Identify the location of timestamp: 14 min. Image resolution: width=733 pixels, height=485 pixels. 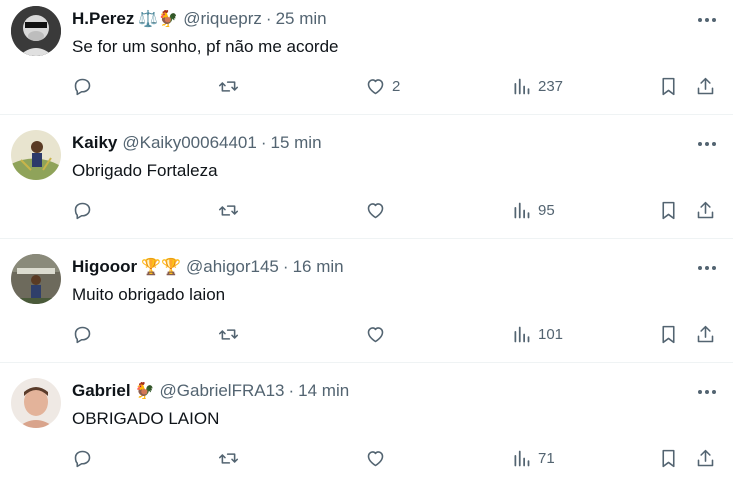
(323, 391).